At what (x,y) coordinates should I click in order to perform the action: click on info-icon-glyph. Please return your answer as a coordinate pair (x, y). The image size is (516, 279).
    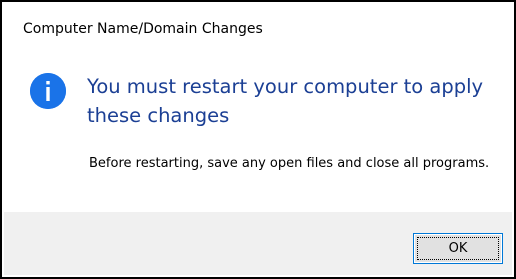
    Looking at the image, I should click on (48, 91).